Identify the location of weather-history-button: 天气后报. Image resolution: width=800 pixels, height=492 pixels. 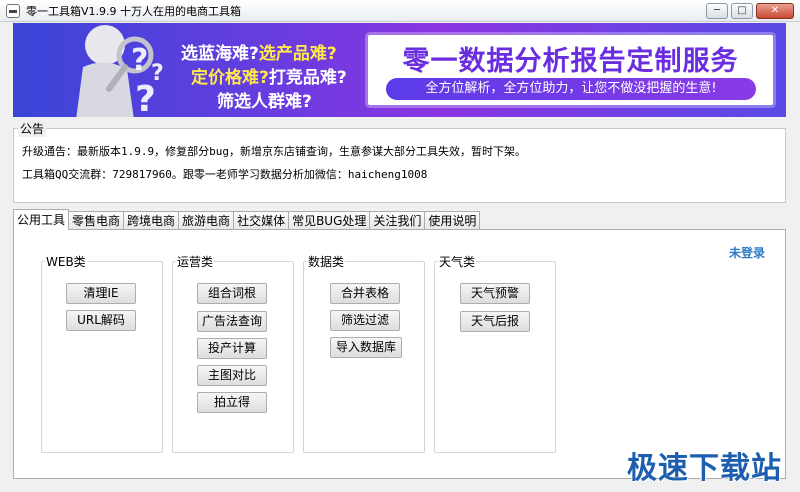
(495, 321).